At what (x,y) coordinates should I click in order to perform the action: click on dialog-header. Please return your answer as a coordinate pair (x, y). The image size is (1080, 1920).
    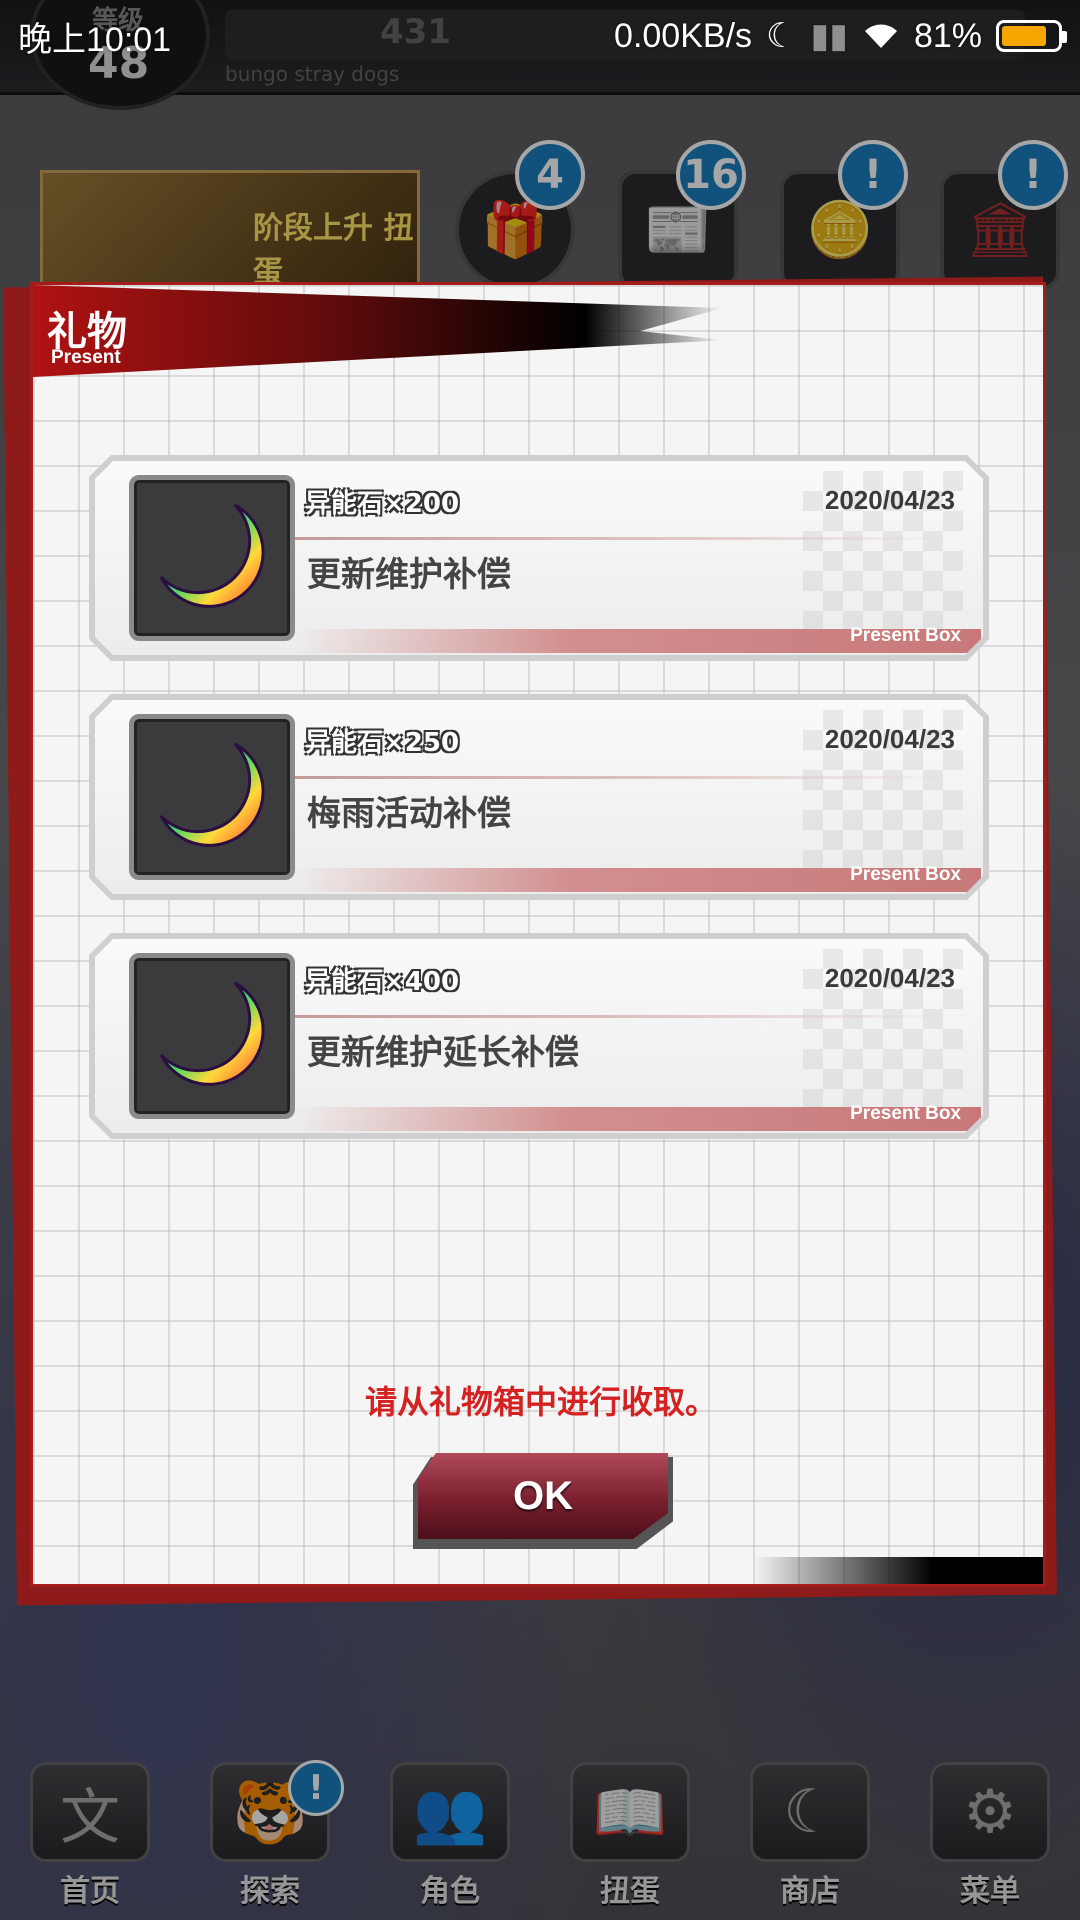
    Looking at the image, I should click on (378, 331).